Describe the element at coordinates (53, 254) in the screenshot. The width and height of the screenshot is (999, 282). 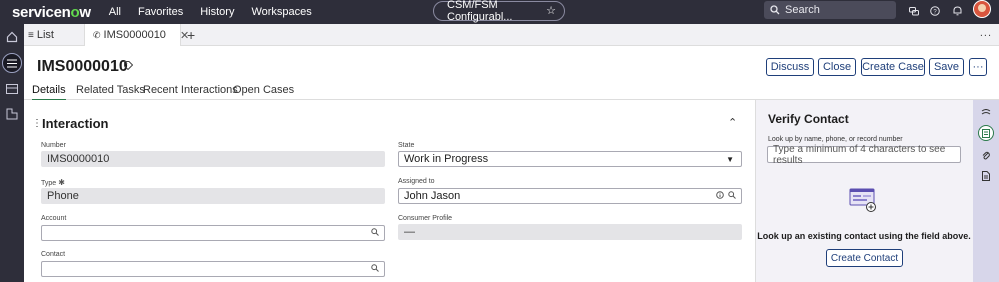
I see `contact-label: Contact` at that location.